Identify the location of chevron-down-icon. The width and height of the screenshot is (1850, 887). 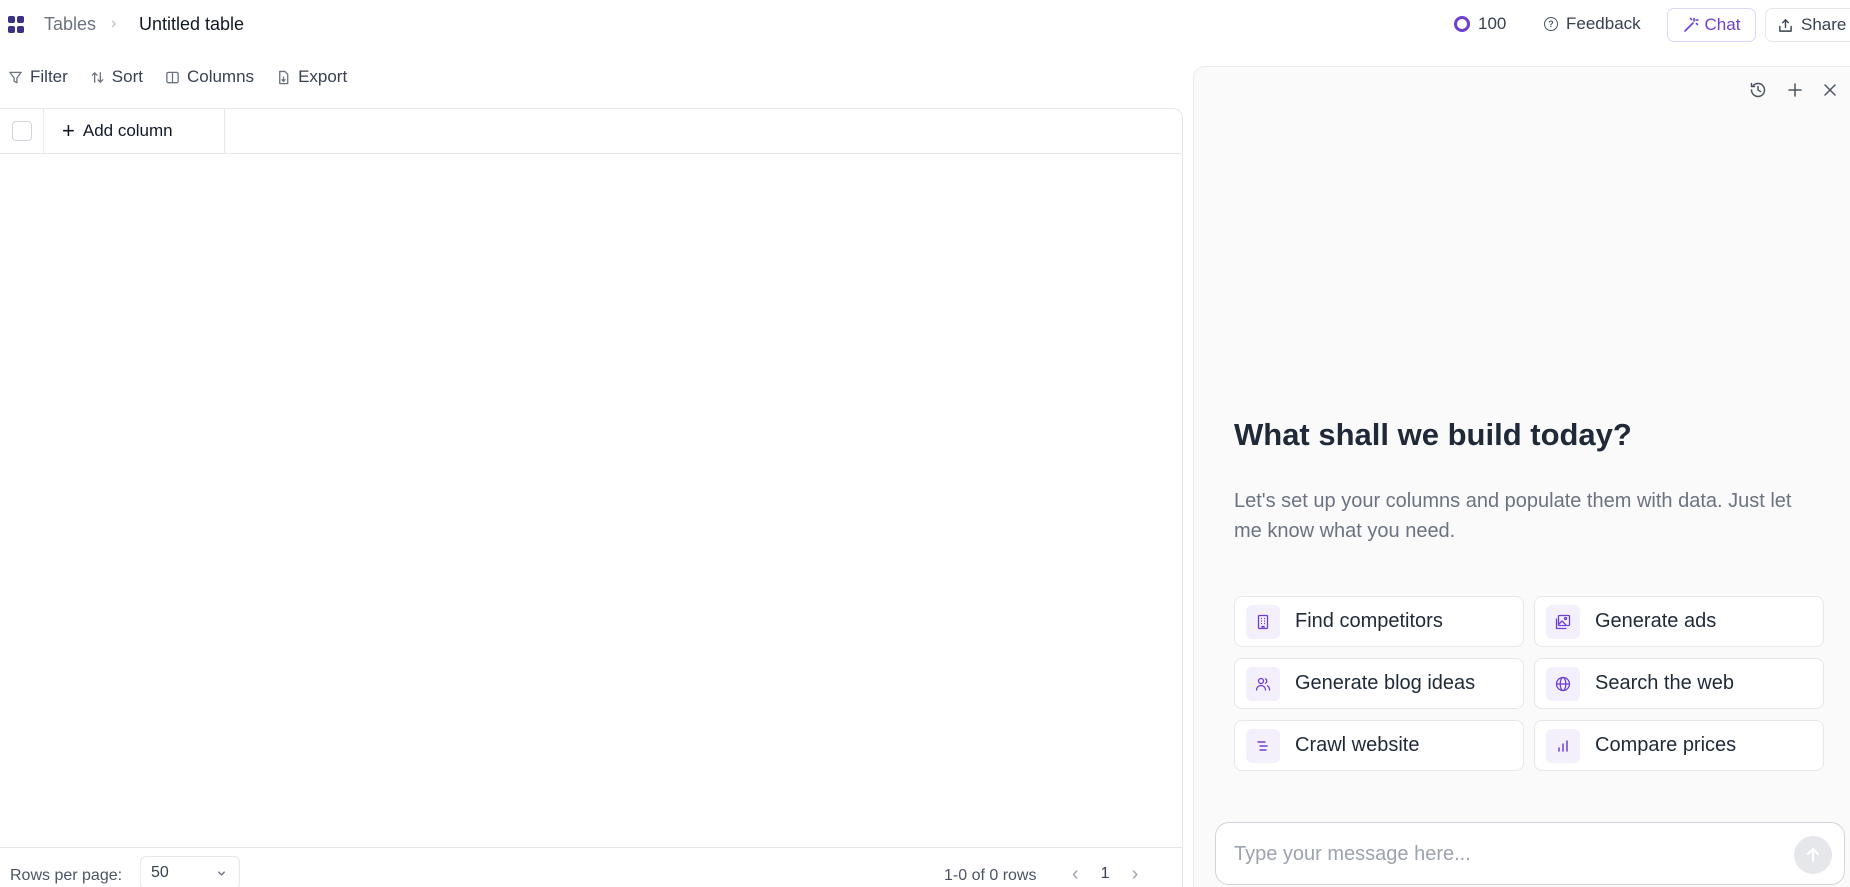
(221, 873).